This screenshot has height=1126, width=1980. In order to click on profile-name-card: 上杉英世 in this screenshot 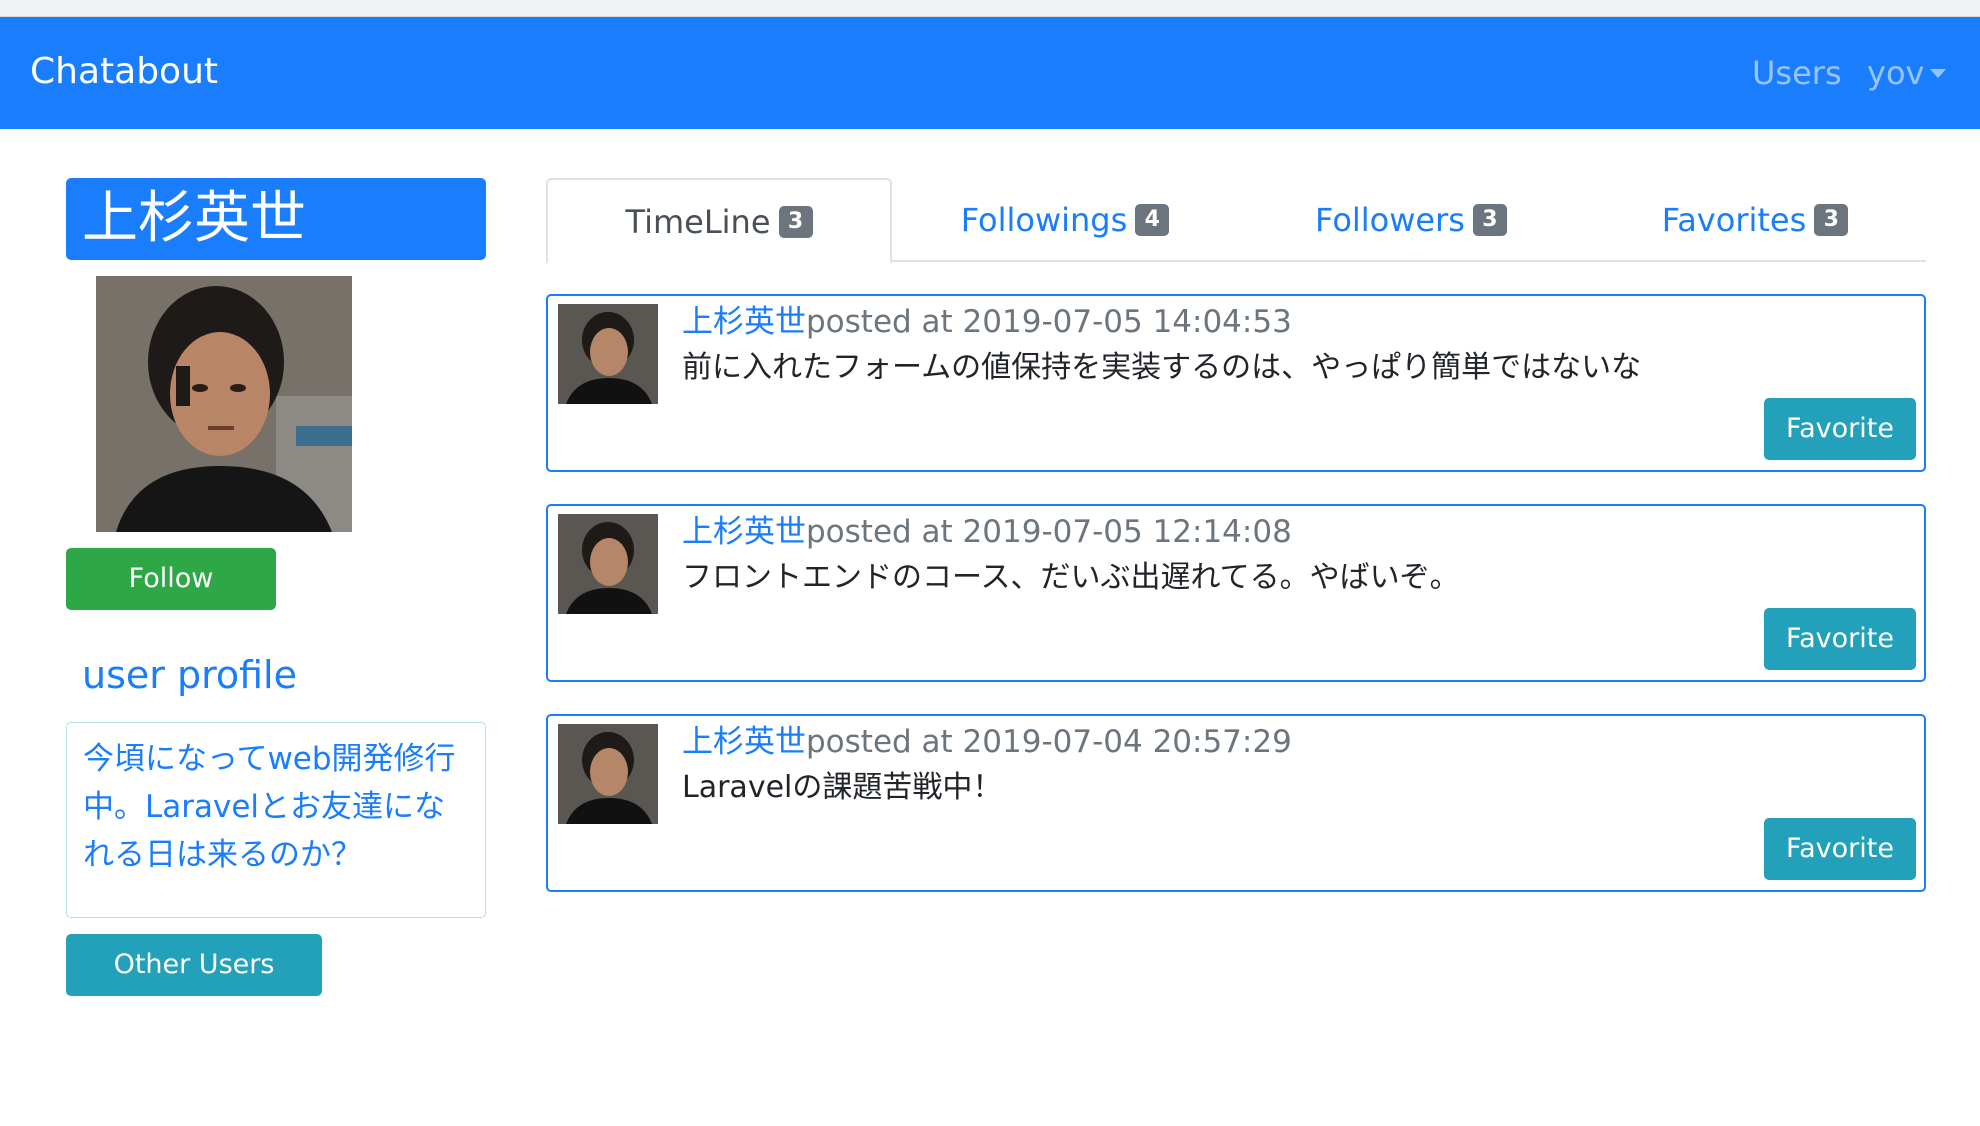, I will do `click(276, 219)`.